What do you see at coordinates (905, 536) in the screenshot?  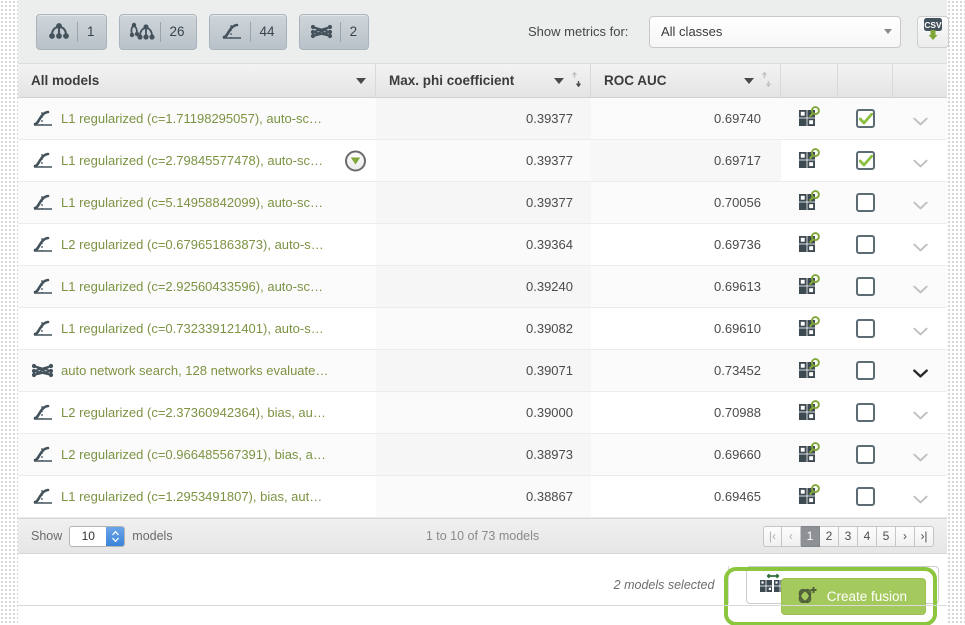 I see `pagination-next-button: ›` at bounding box center [905, 536].